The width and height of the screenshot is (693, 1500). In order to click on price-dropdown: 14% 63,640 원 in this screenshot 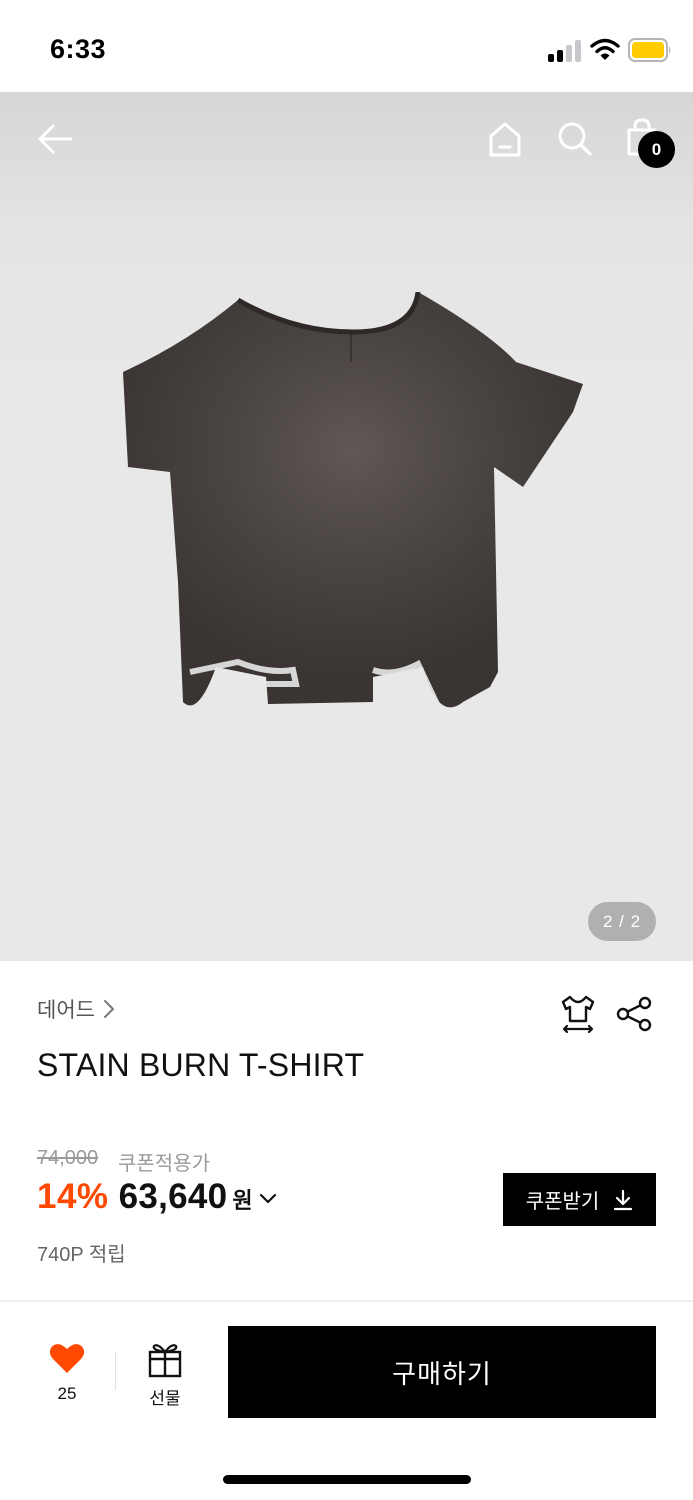, I will do `click(157, 1197)`.